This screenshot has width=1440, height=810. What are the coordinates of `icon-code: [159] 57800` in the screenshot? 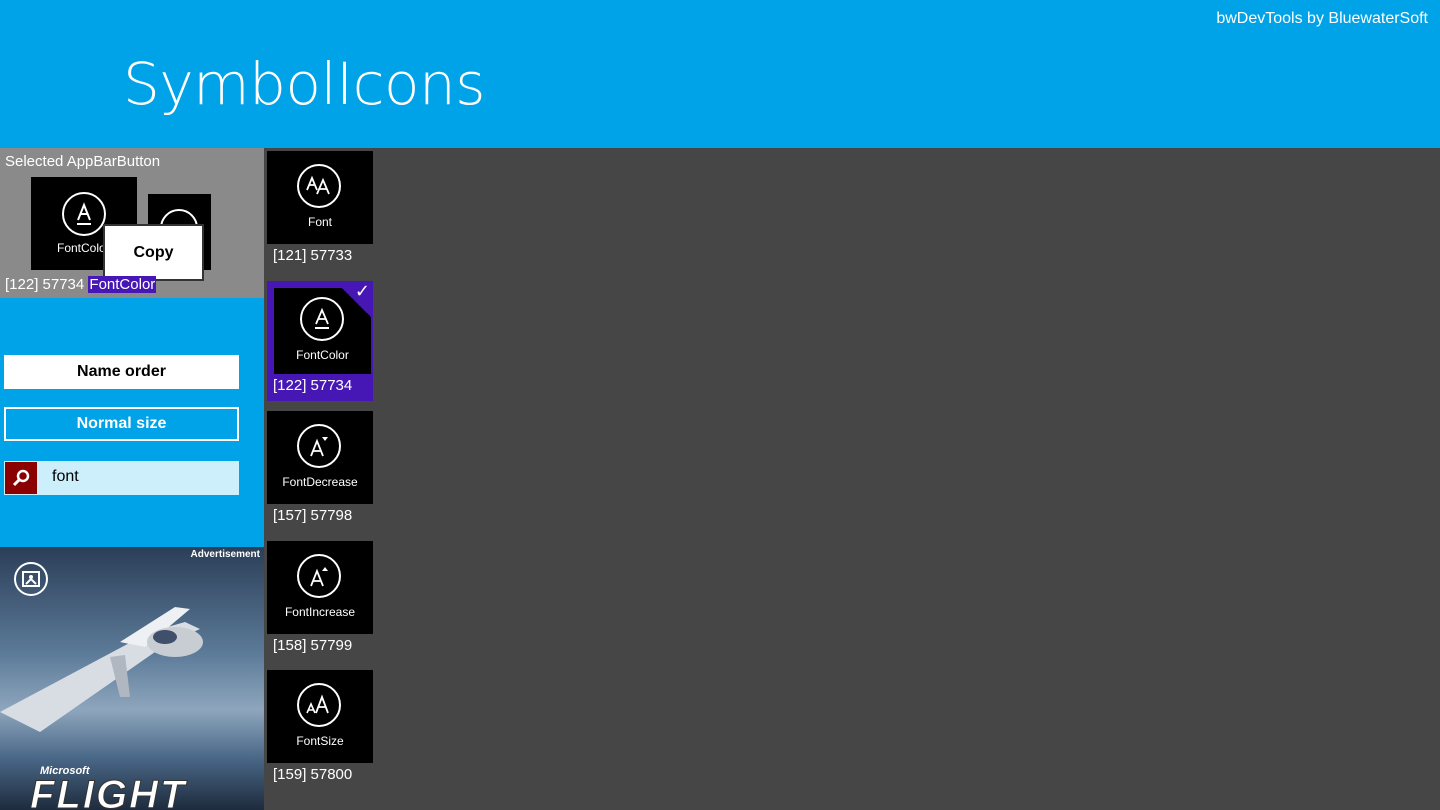 It's located at (313, 774).